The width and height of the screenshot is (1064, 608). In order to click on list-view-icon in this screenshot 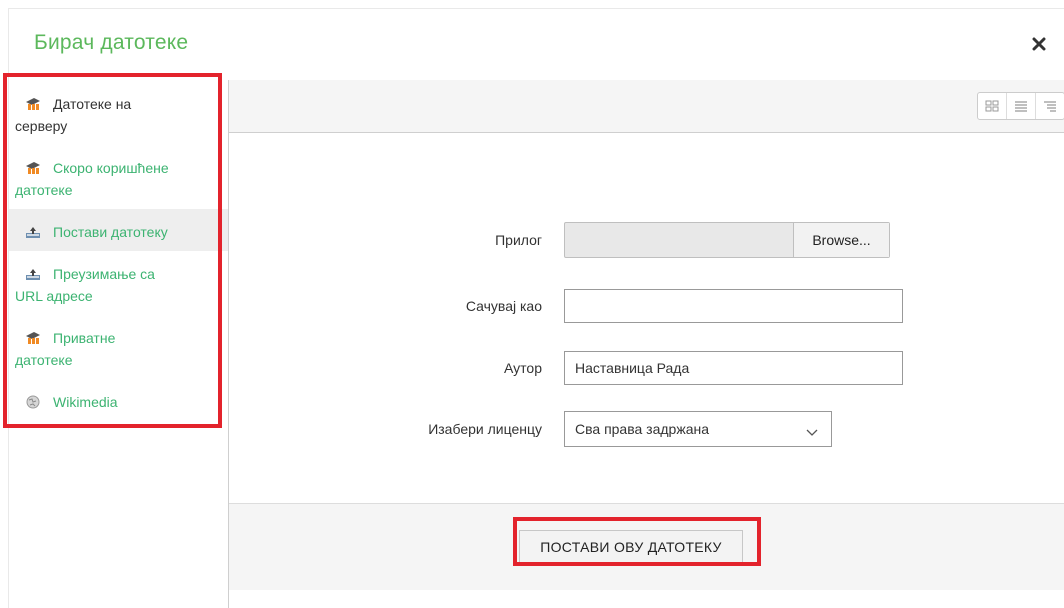, I will do `click(1021, 106)`.